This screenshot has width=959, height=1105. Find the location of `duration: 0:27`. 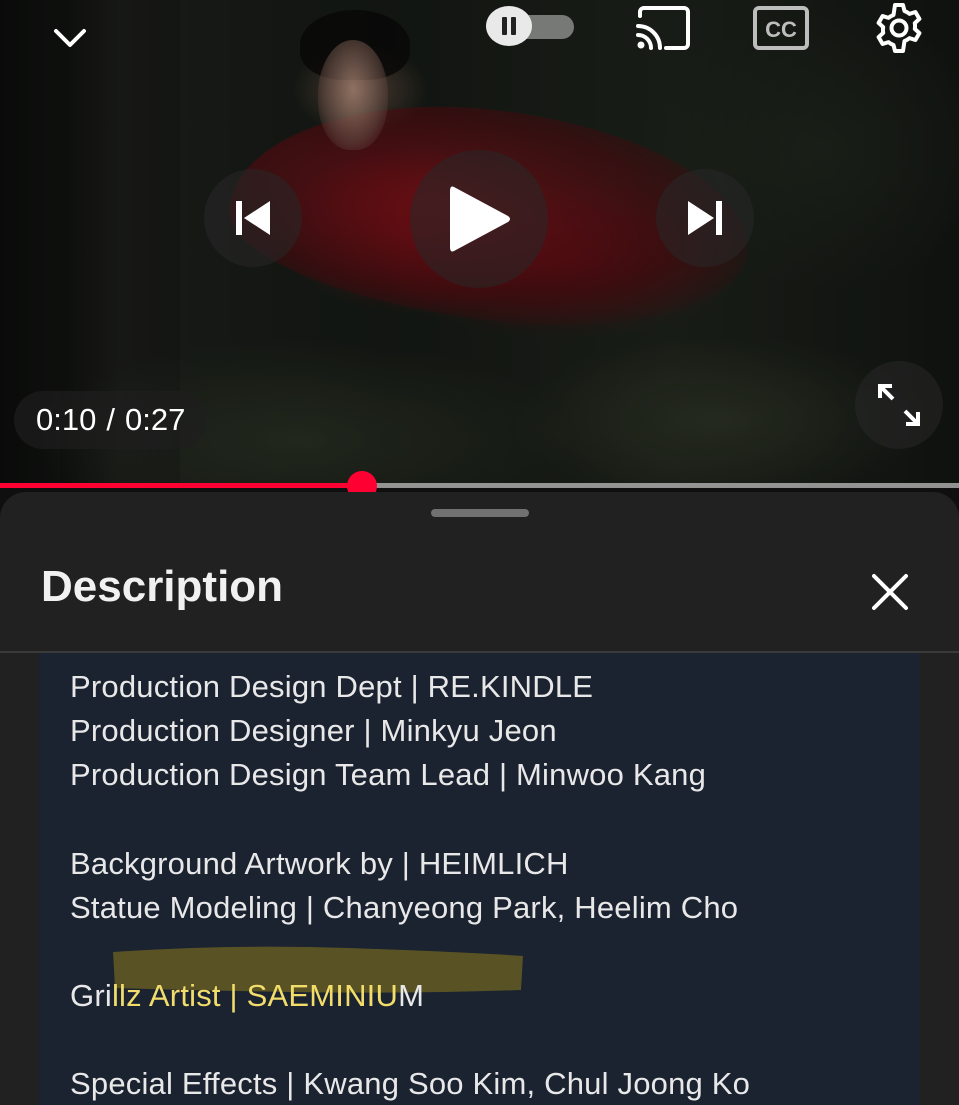

duration: 0:27 is located at coordinates (155, 419).